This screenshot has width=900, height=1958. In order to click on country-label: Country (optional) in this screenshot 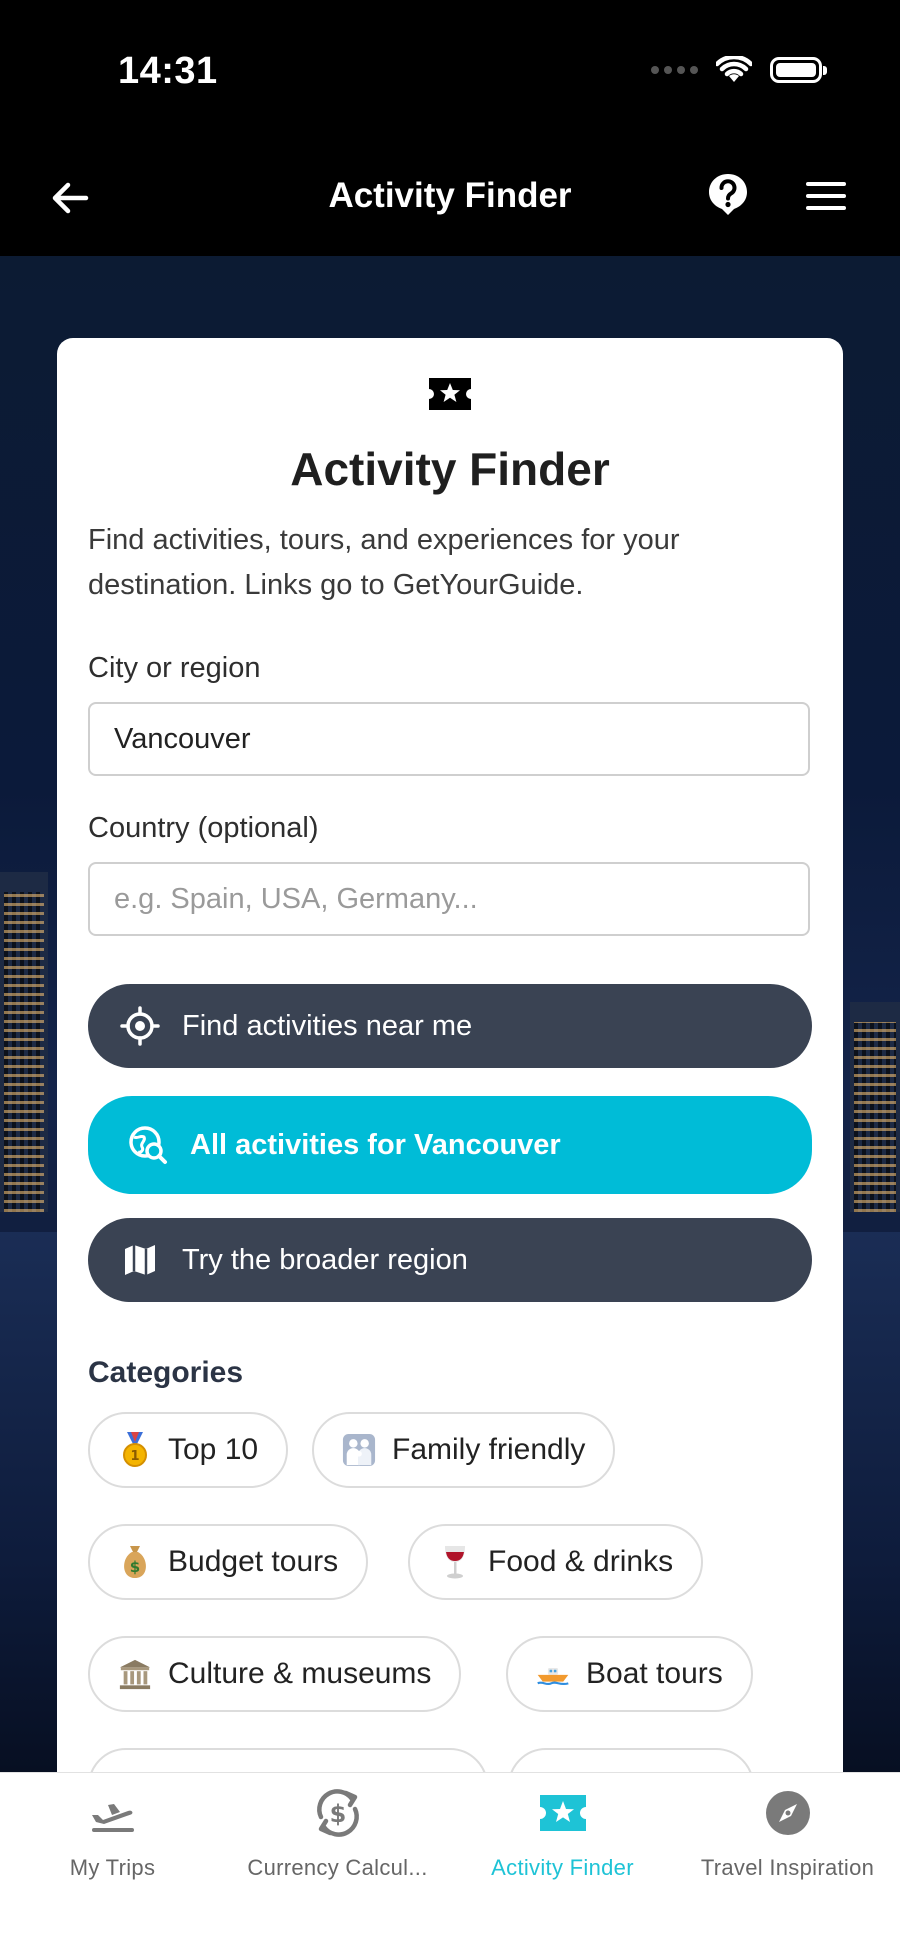, I will do `click(203, 828)`.